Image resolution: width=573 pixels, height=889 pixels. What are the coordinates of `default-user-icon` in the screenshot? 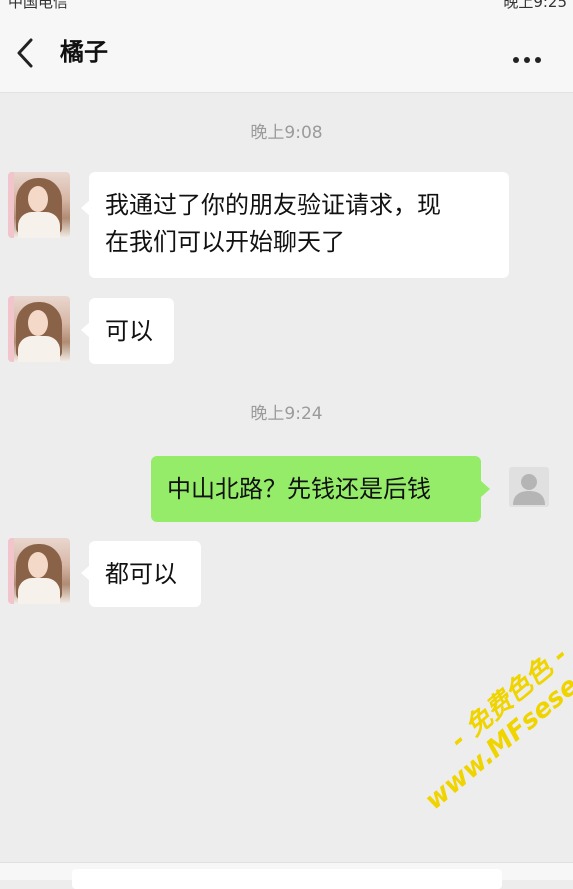 It's located at (529, 489).